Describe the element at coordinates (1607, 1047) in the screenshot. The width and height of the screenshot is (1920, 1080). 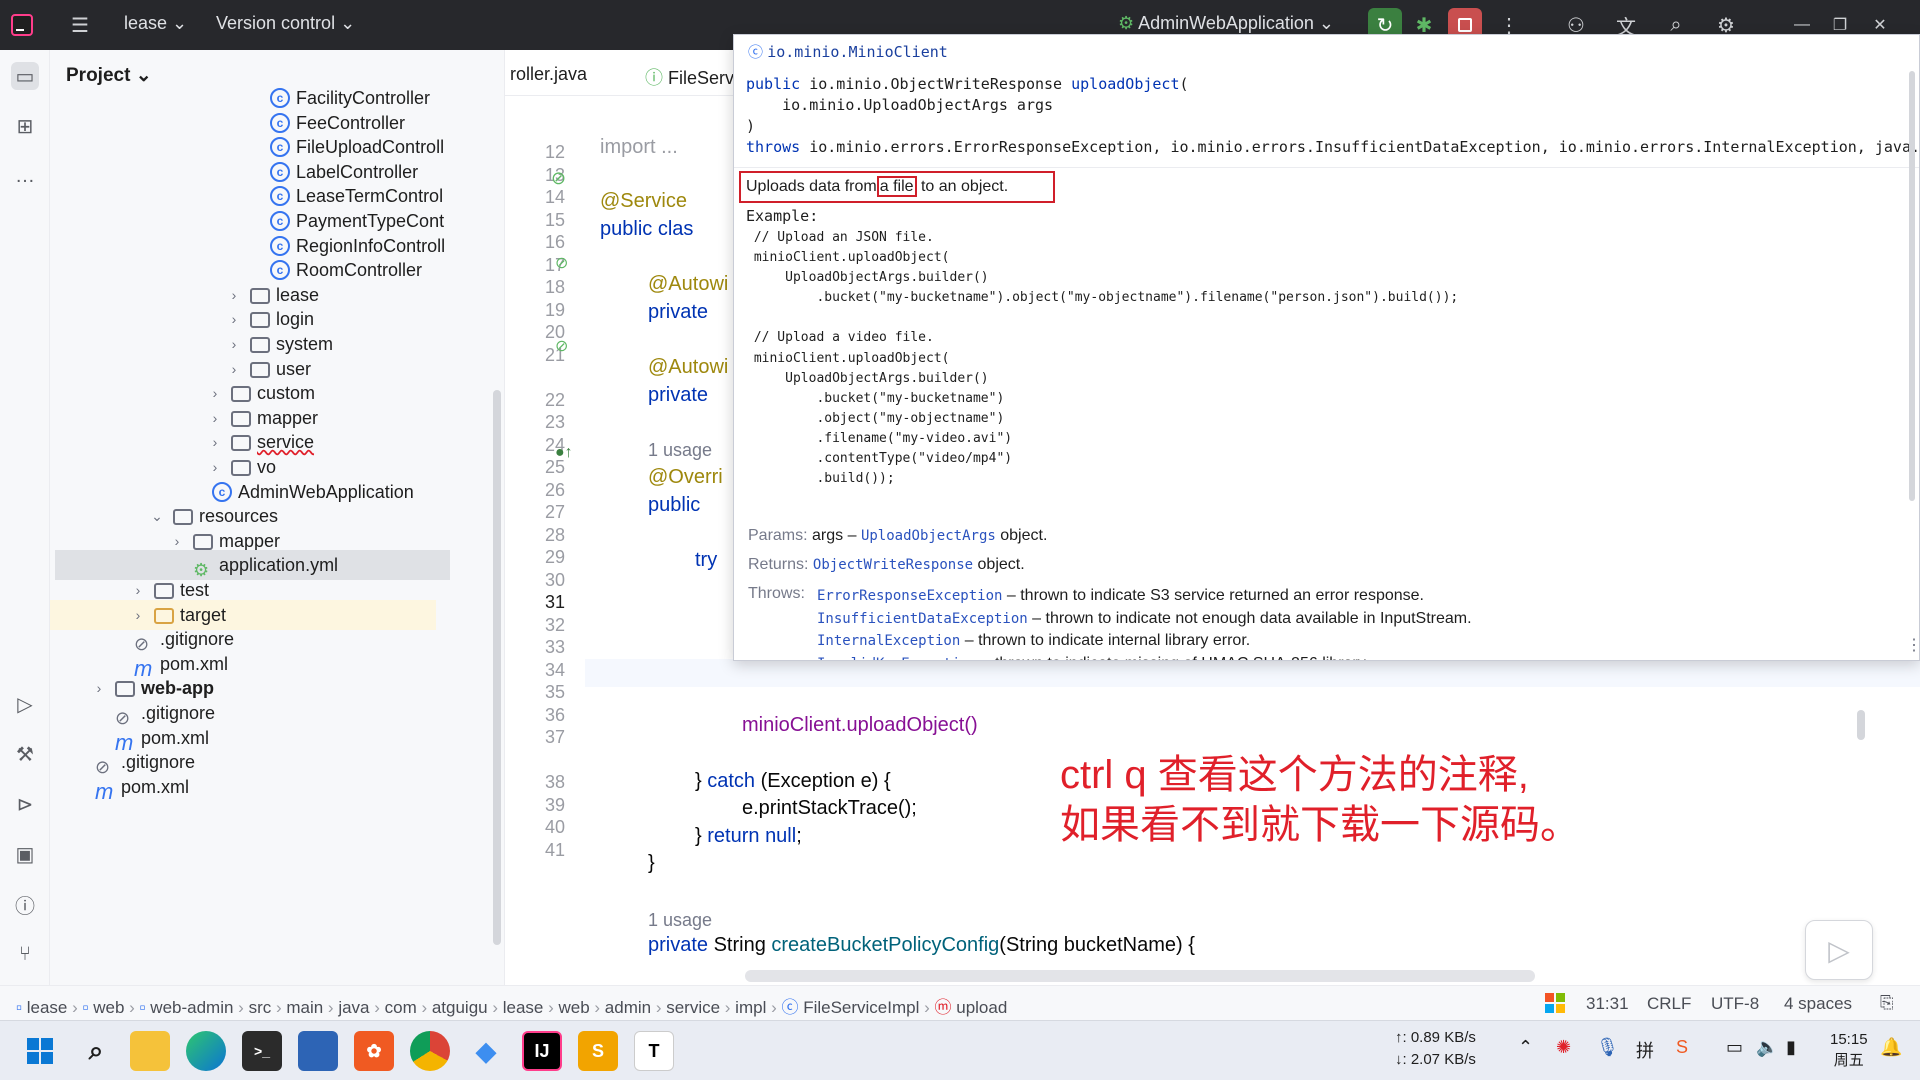
I see `microphone-icon: 🎙` at that location.